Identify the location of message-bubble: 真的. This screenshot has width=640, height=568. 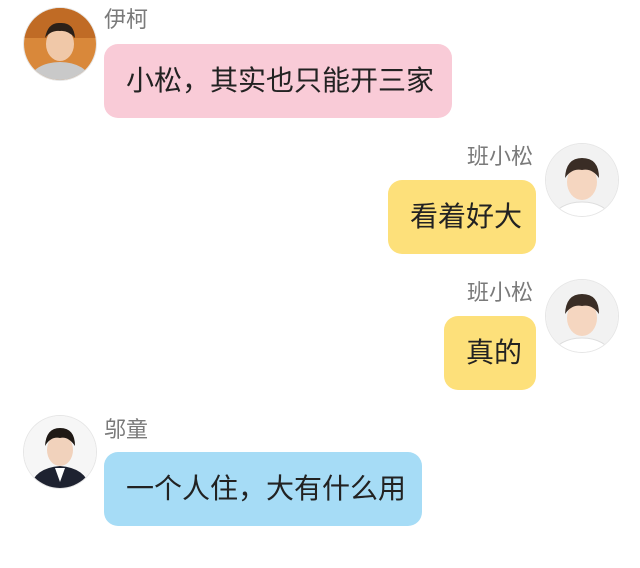
(490, 353).